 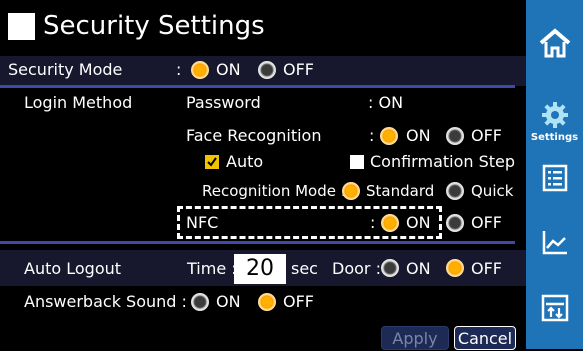 What do you see at coordinates (260, 269) in the screenshot?
I see `time-input: 20` at bounding box center [260, 269].